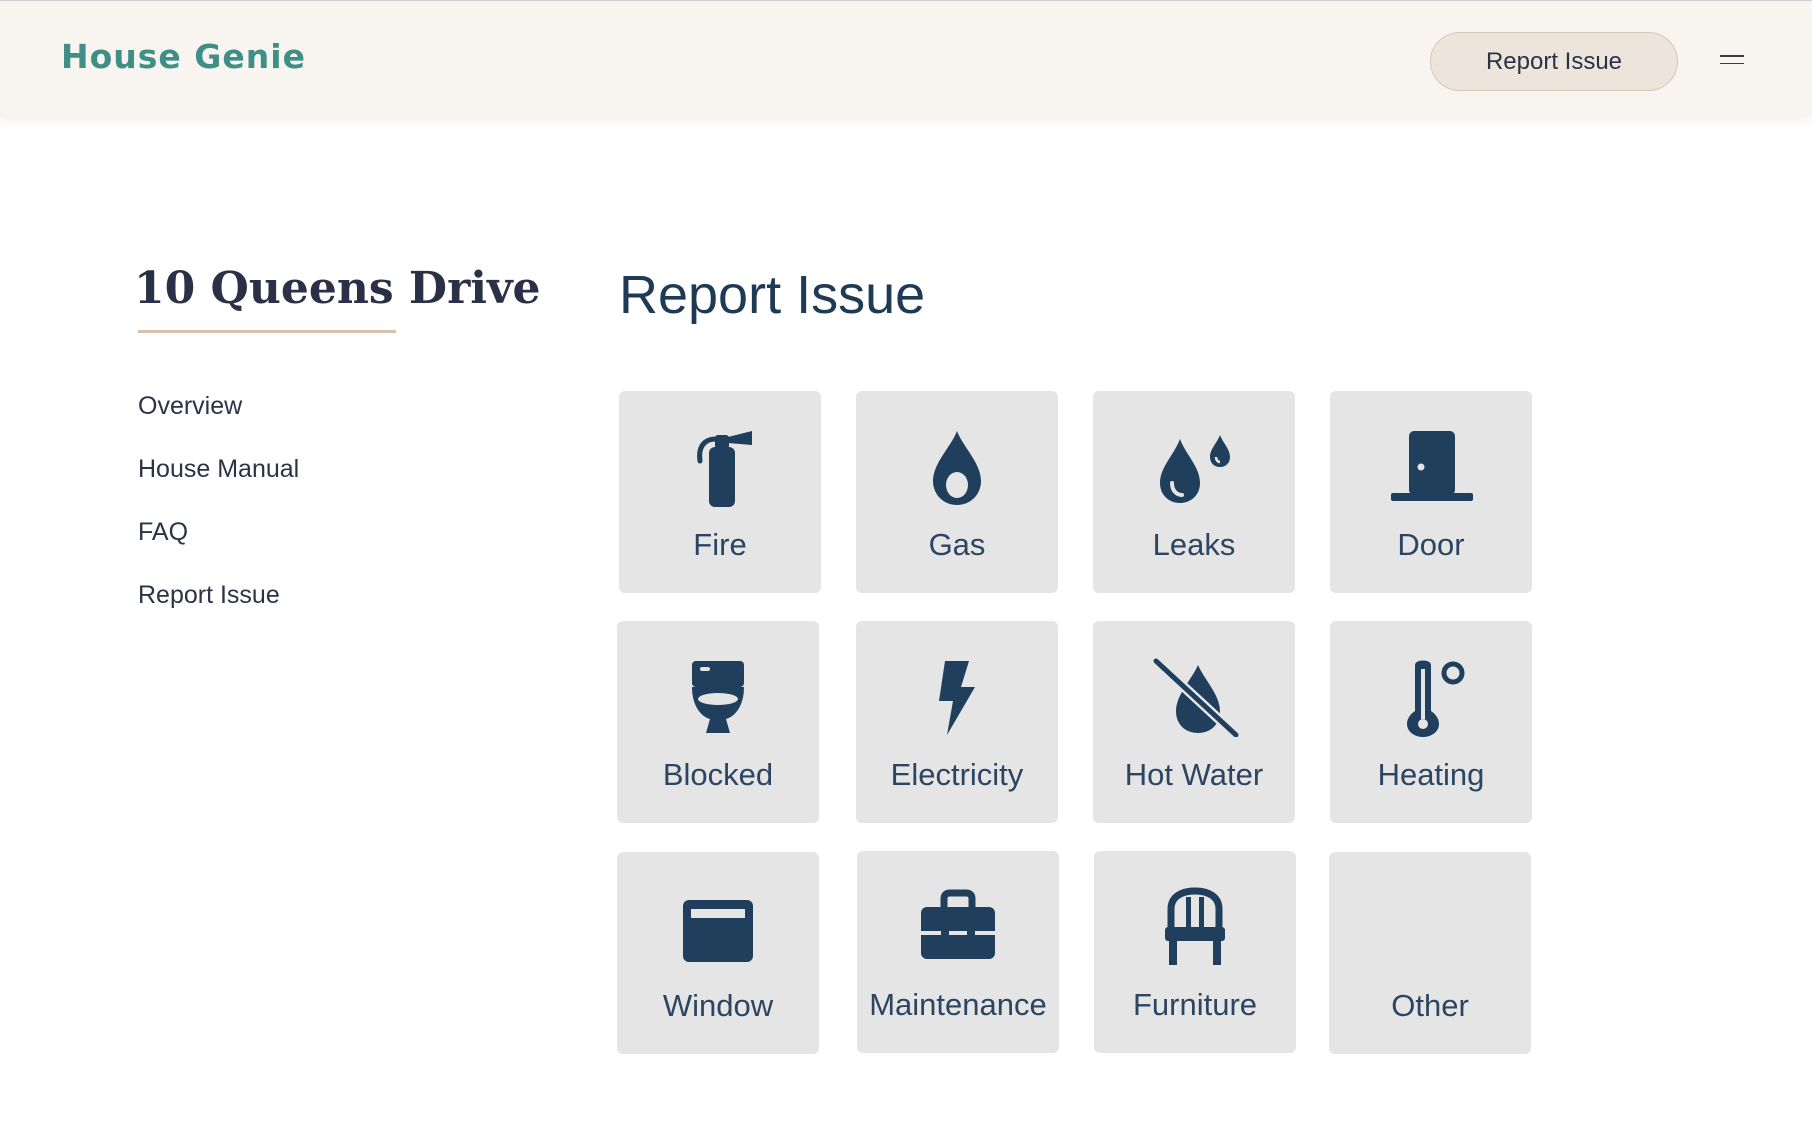 Image resolution: width=1812 pixels, height=1134 pixels. I want to click on door-icon, so click(1432, 466).